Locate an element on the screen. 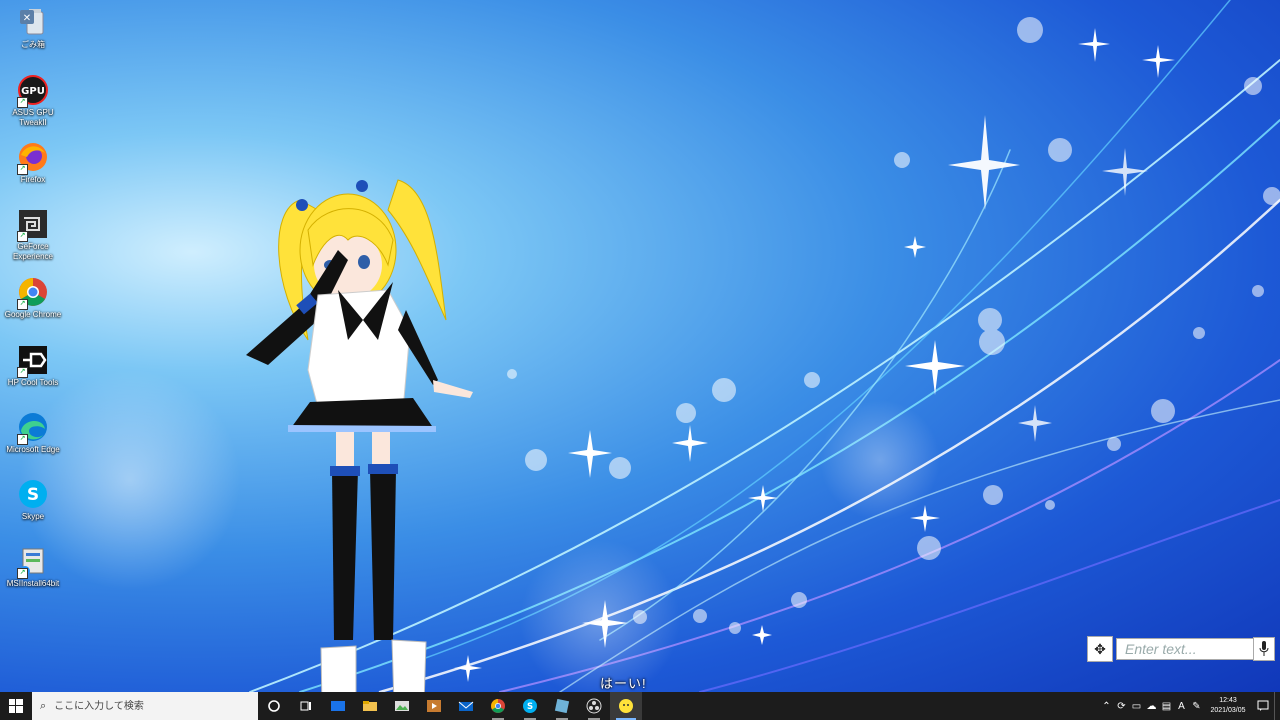 The height and width of the screenshot is (720, 1280). taskbar-app-photos is located at coordinates (402, 706).